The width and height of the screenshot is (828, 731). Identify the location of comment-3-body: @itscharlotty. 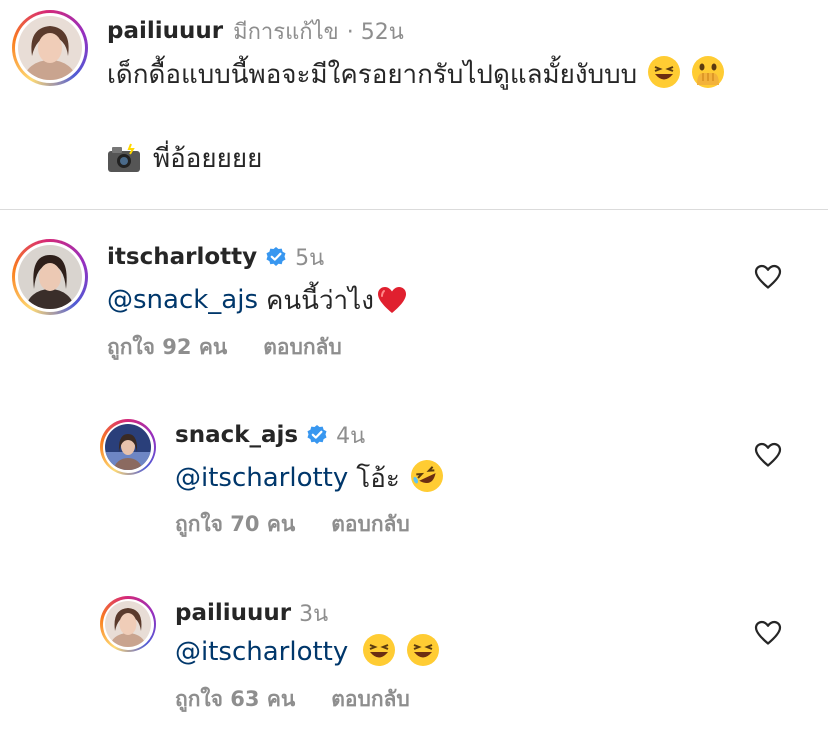
(307, 652).